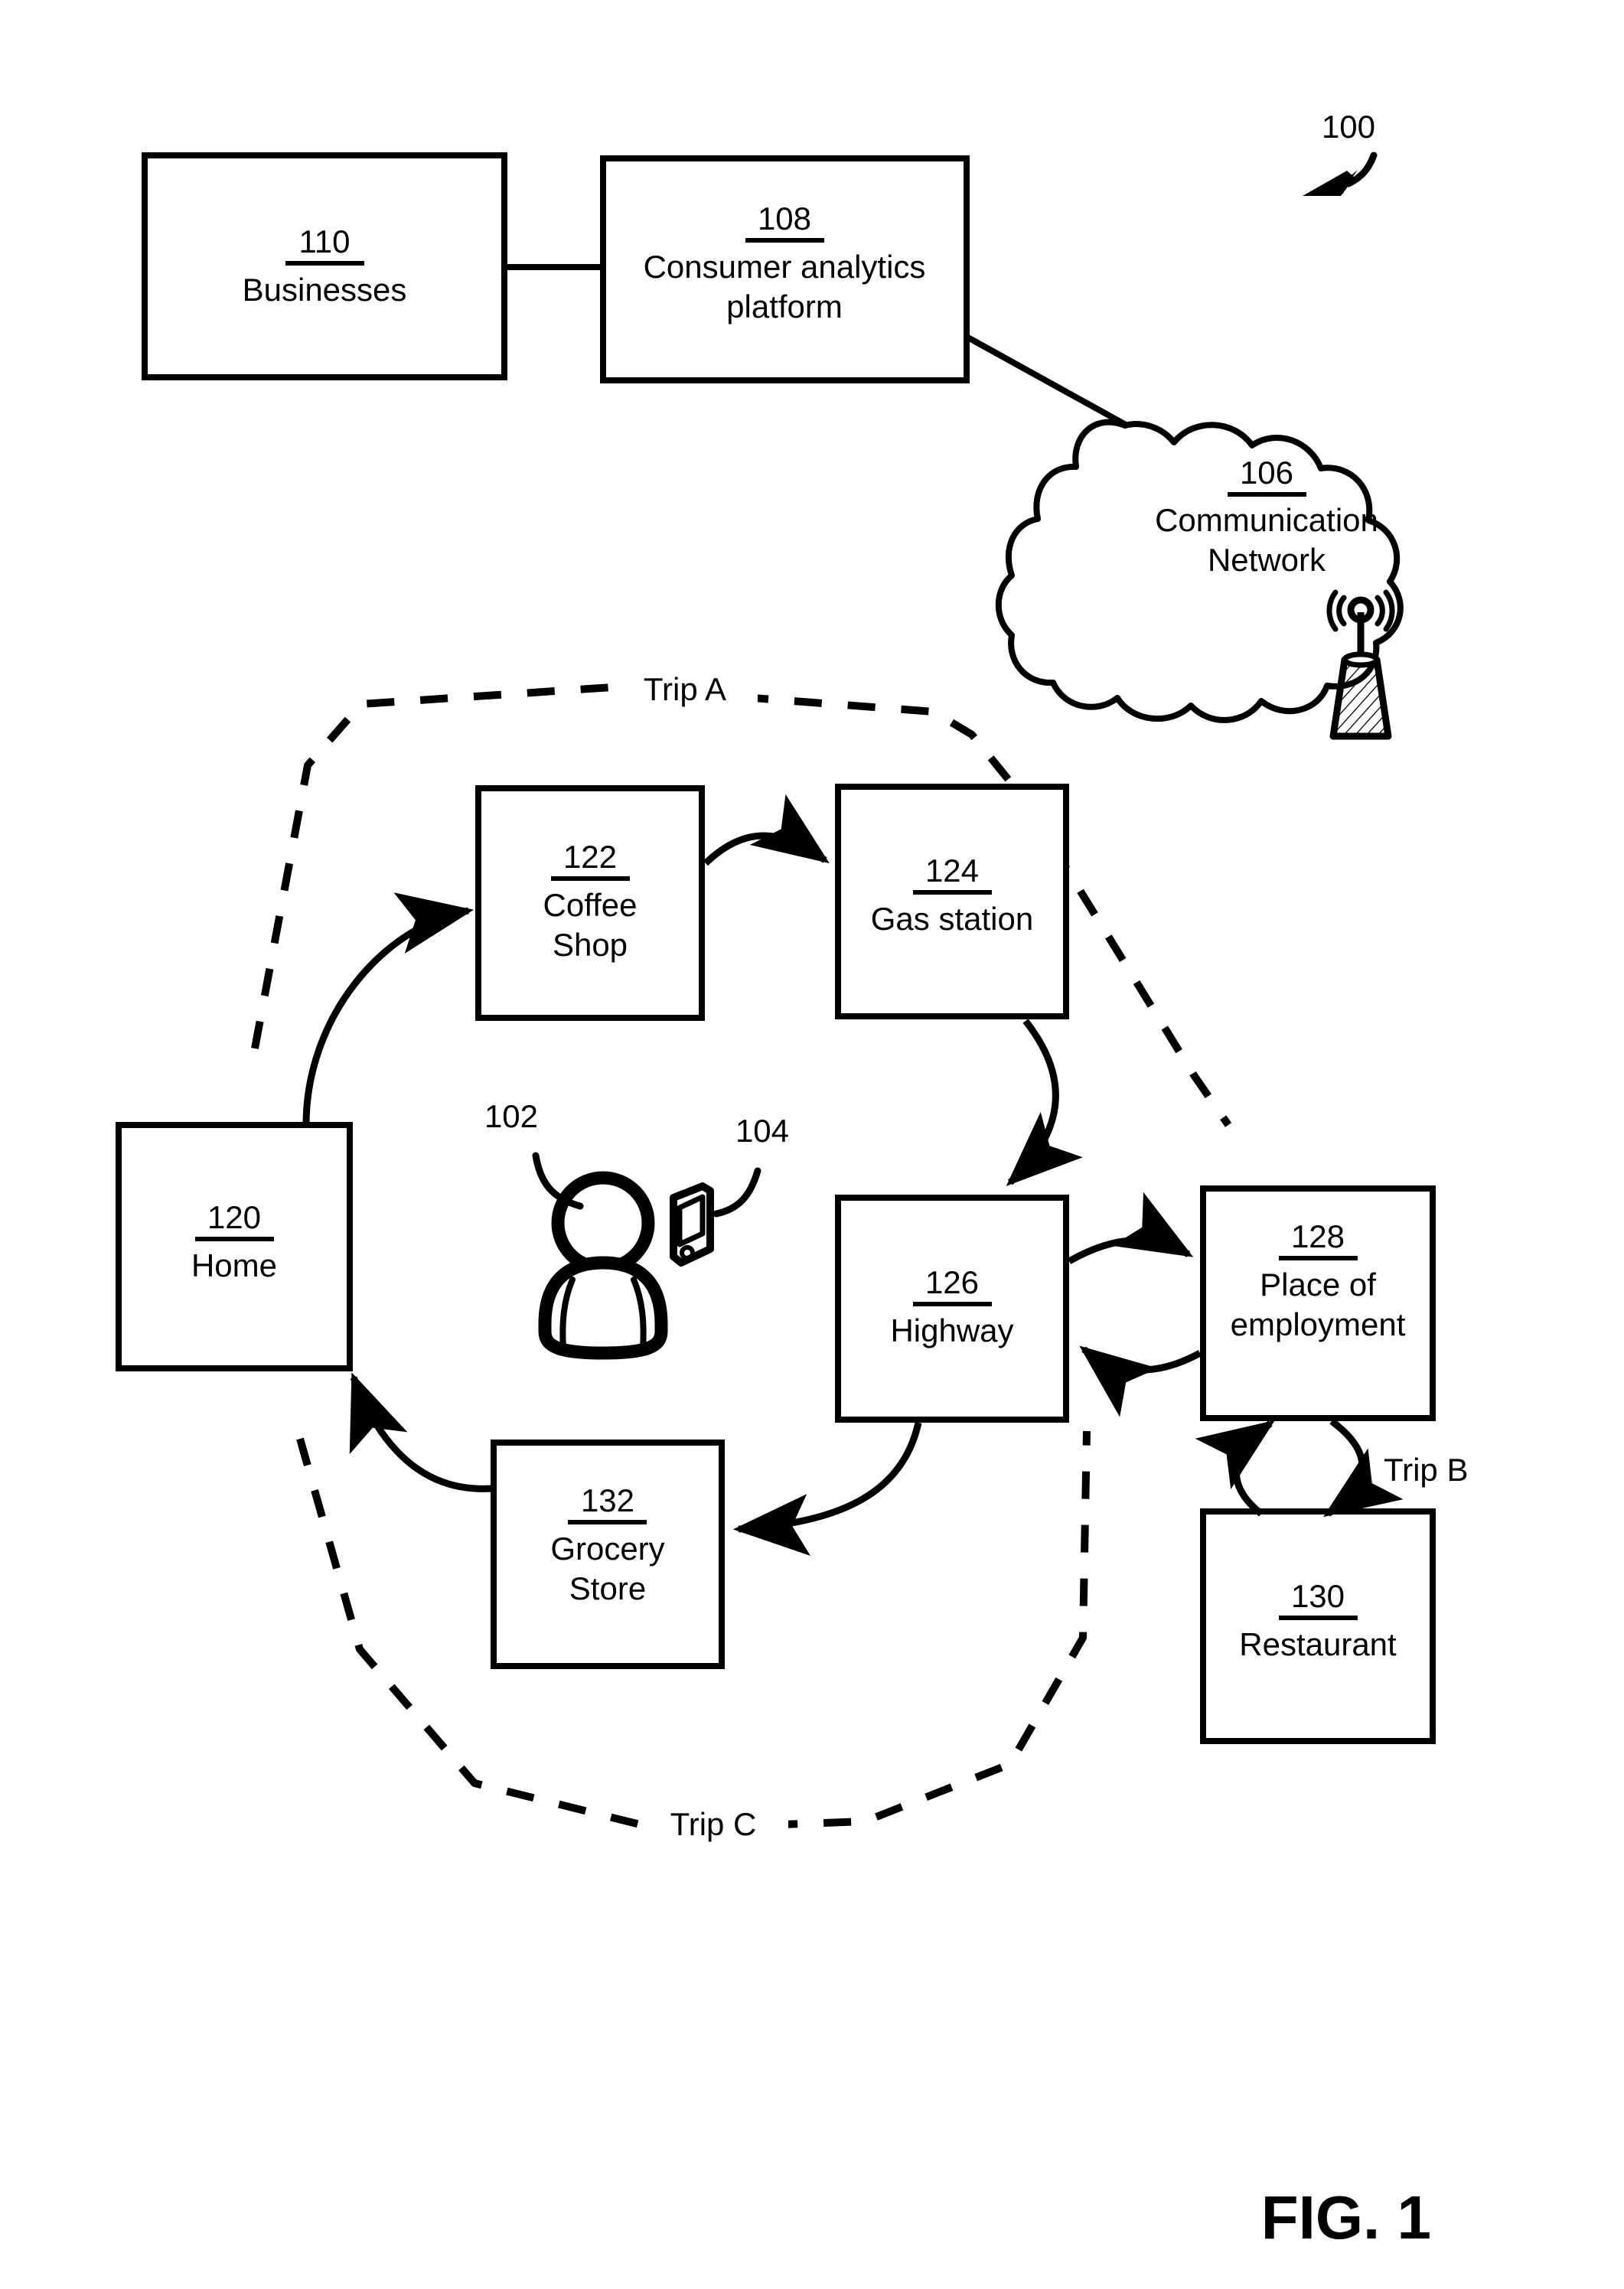 The image size is (1624, 2289). Describe the element at coordinates (1267, 560) in the screenshot. I see `network-label-line2: Network` at that location.